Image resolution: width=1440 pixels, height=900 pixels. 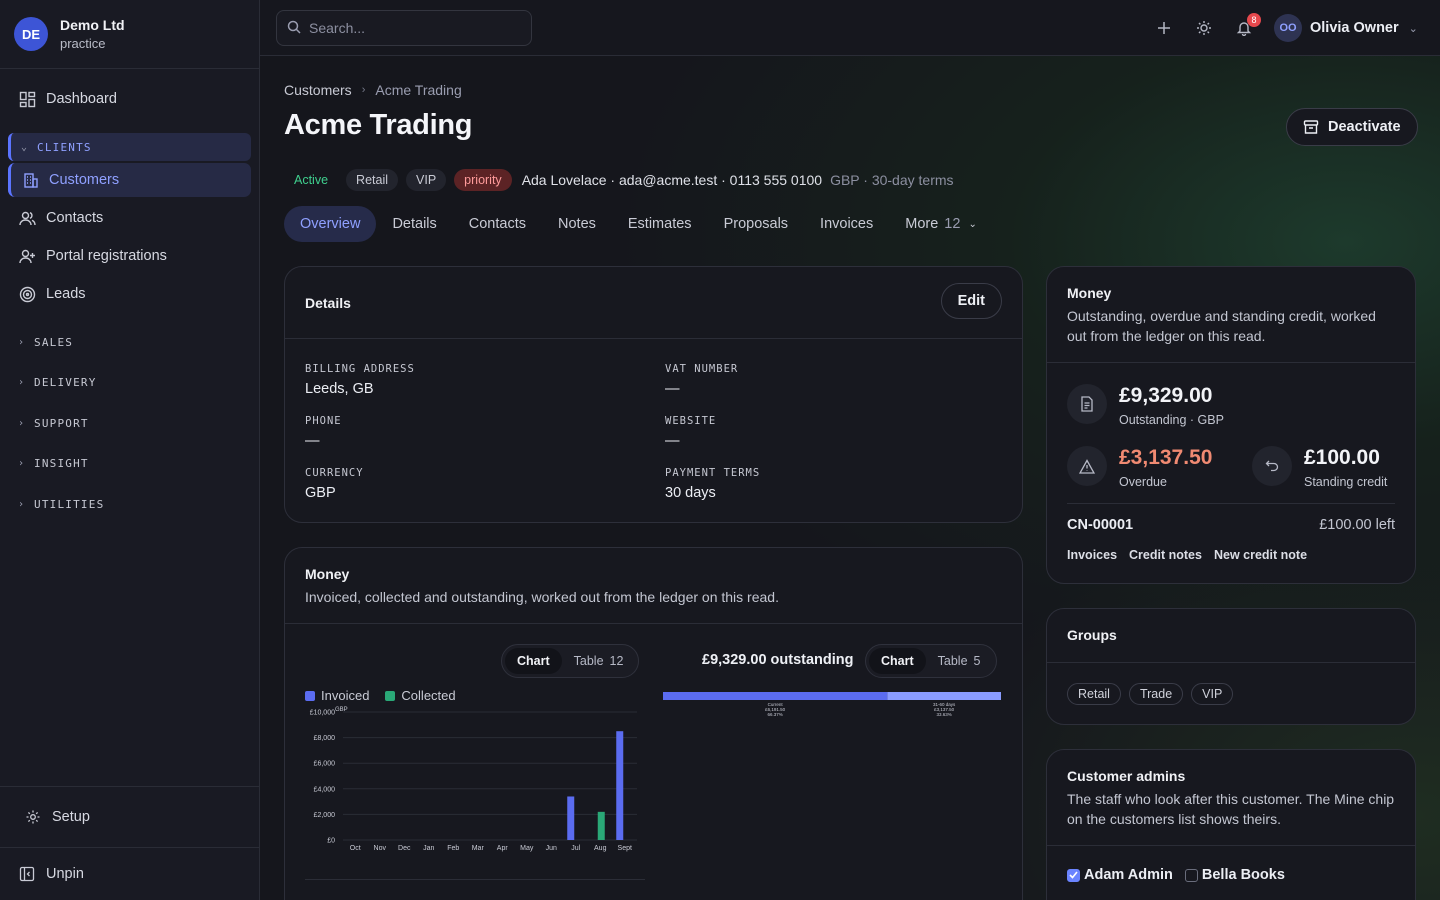 I want to click on user-plus-icon, so click(x=27, y=256).